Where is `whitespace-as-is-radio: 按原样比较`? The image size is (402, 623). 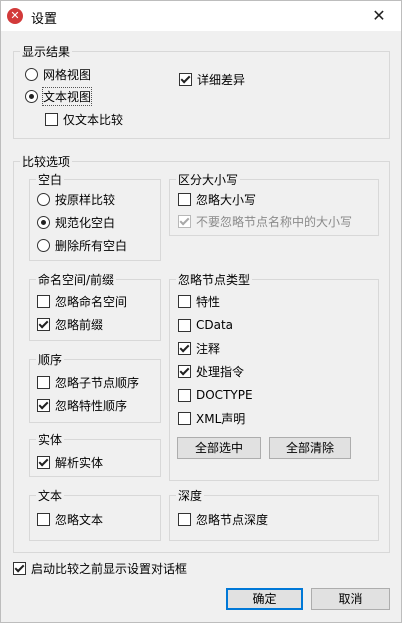 whitespace-as-is-radio: 按原样比较 is located at coordinates (76, 199).